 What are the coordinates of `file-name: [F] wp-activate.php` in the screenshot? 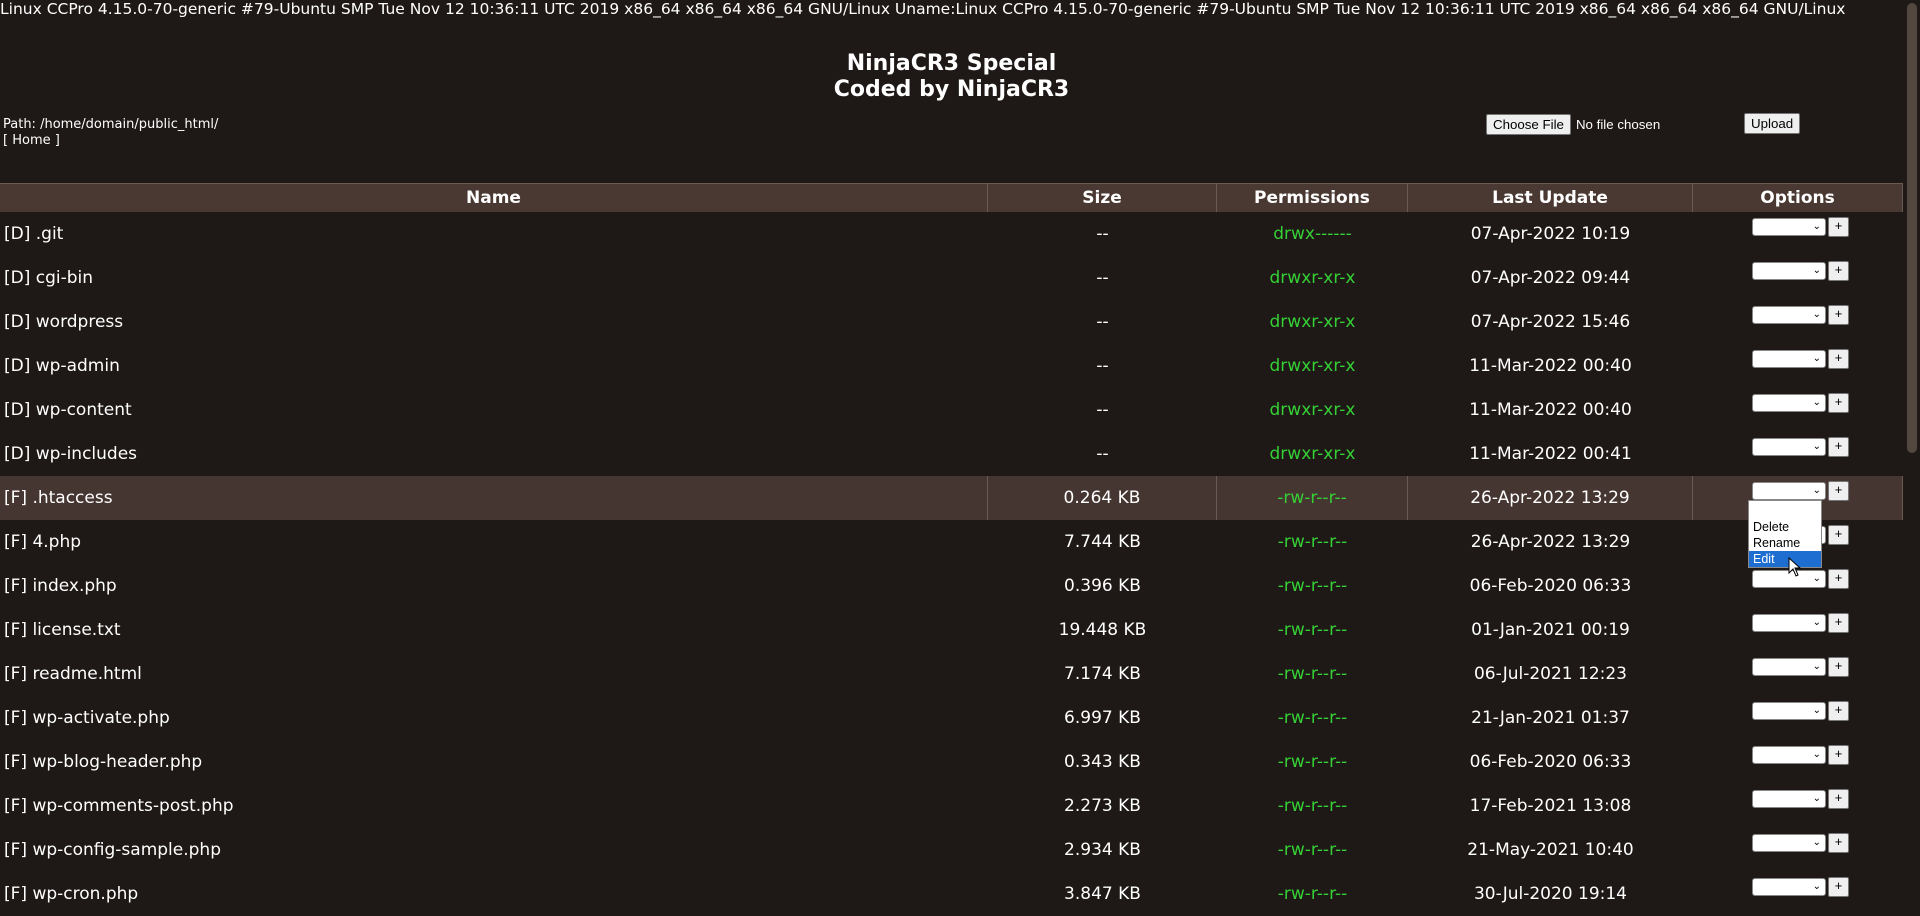 It's located at (494, 718).